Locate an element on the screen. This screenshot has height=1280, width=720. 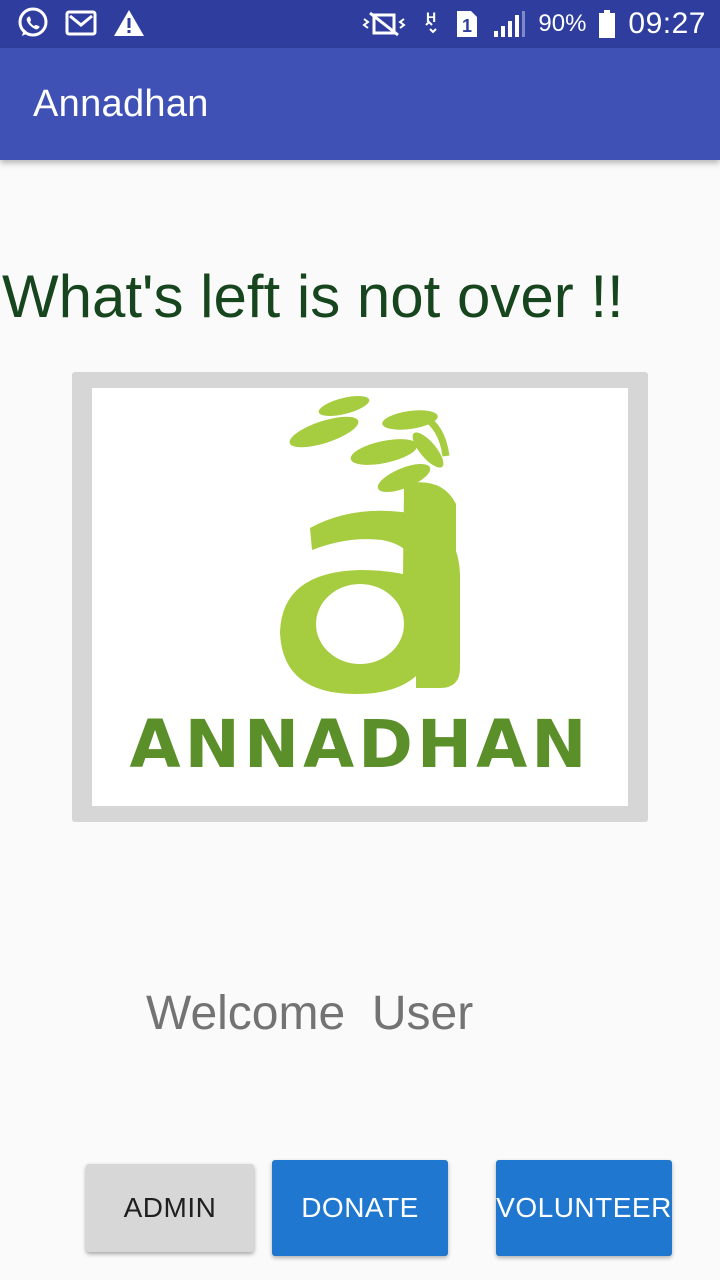
volunteer-button: VOLUNTEER is located at coordinates (584, 1208).